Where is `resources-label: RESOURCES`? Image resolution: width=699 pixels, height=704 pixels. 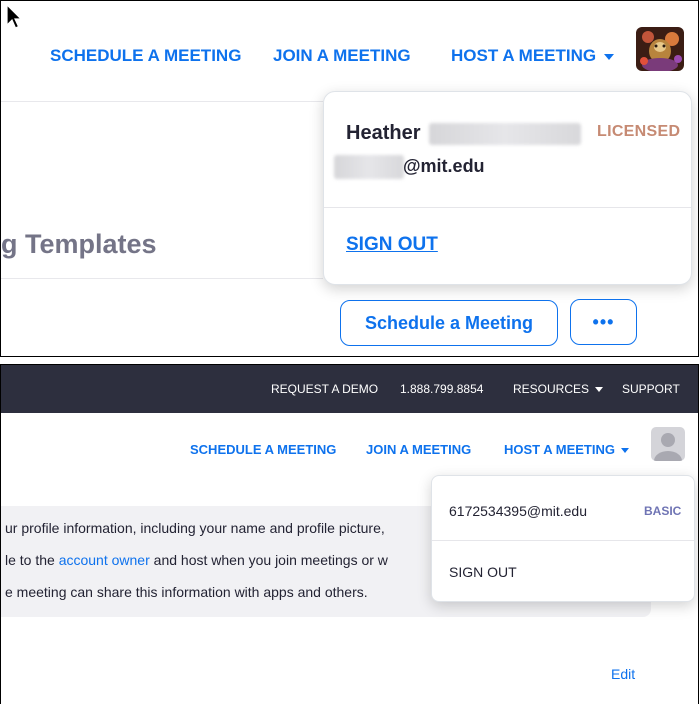
resources-label: RESOURCES is located at coordinates (551, 389).